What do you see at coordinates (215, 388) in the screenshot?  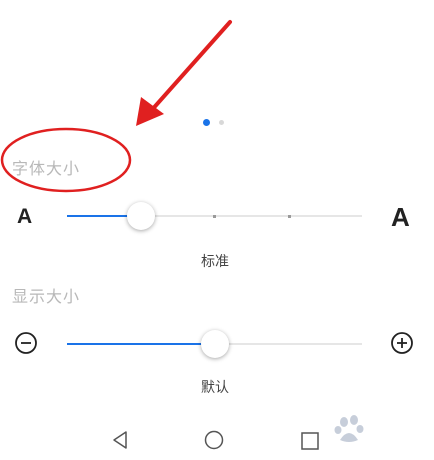 I see `display-size-value: 默认` at bounding box center [215, 388].